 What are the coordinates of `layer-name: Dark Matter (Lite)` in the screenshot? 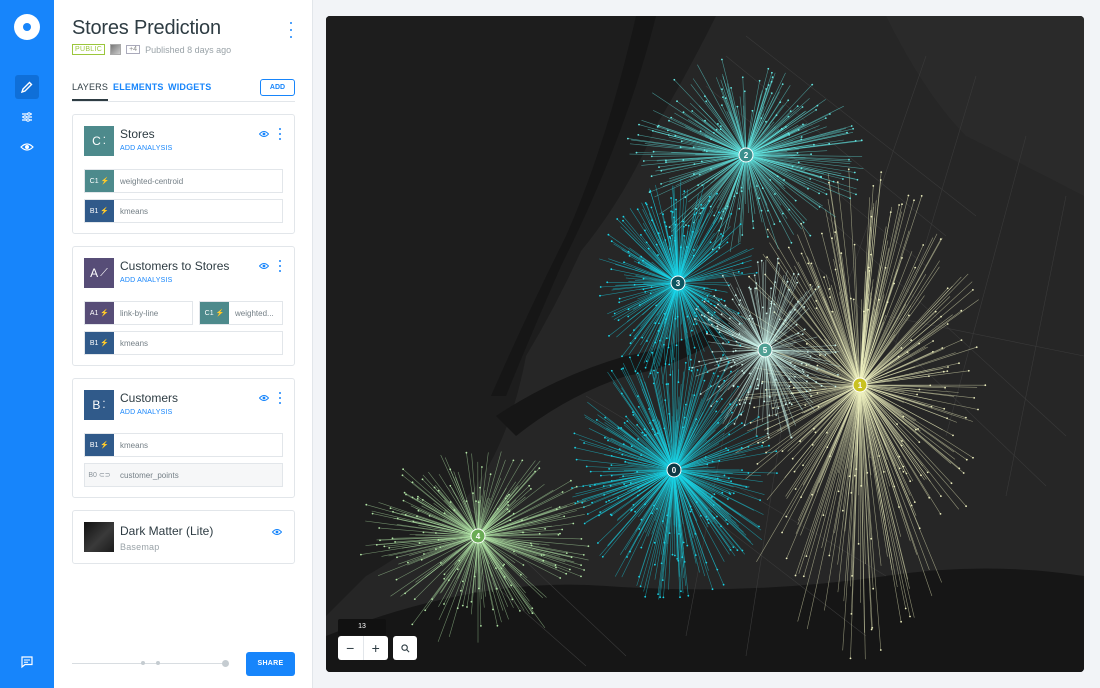 It's located at (166, 531).